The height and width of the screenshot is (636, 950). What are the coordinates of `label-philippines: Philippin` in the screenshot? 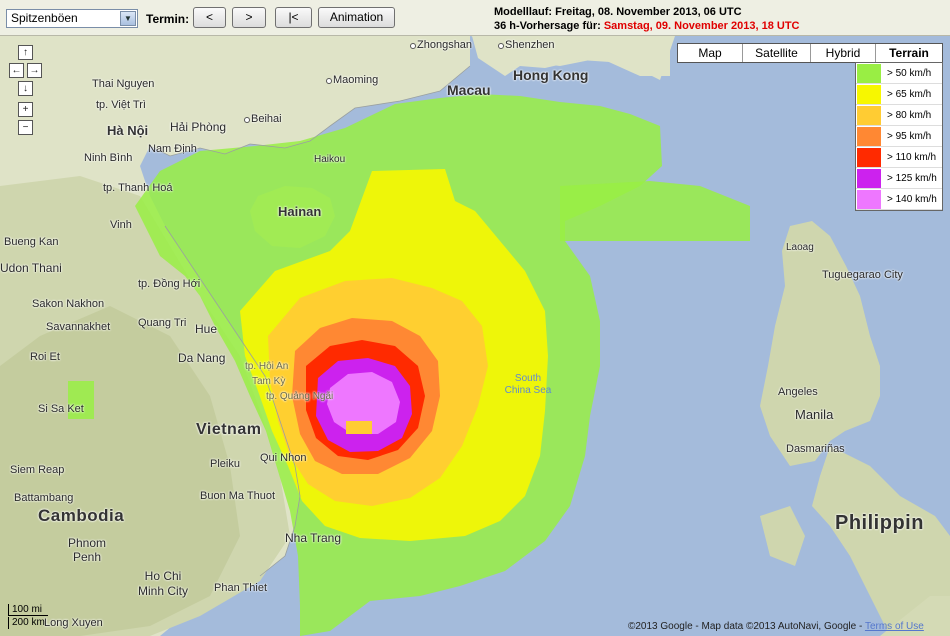 It's located at (879, 523).